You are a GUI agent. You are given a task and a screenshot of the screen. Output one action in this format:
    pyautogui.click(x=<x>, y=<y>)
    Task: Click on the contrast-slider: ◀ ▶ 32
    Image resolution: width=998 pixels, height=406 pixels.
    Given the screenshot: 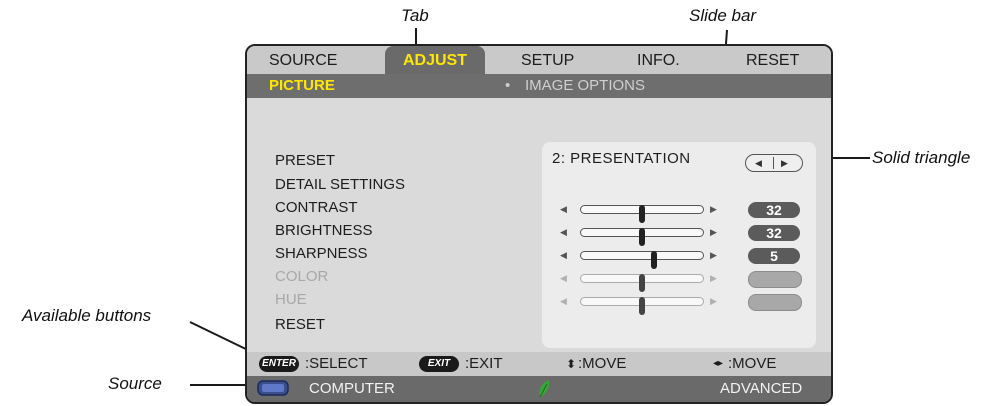 What is the action you would take?
    pyautogui.click(x=682, y=211)
    